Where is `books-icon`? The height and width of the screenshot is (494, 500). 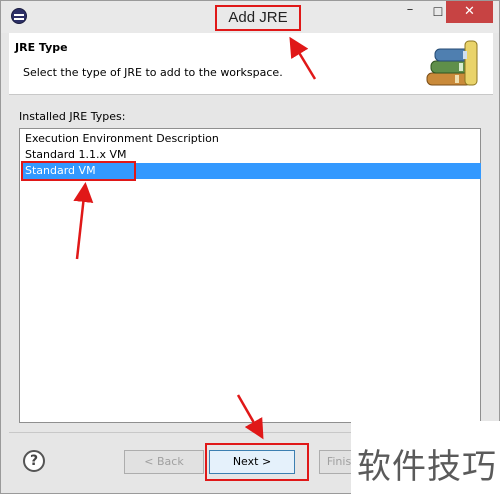 books-icon is located at coordinates (452, 63).